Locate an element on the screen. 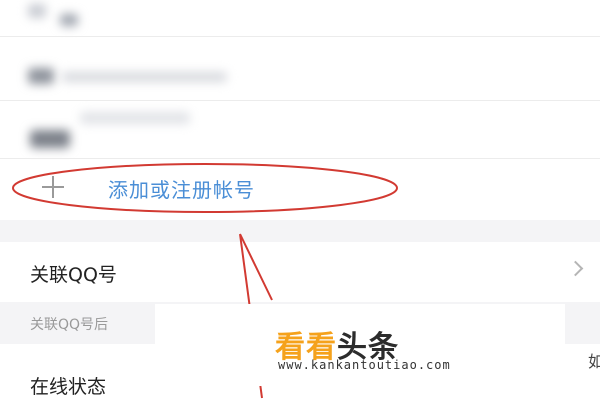 The image size is (600, 400). annotation-ellipse is located at coordinates (205, 188).